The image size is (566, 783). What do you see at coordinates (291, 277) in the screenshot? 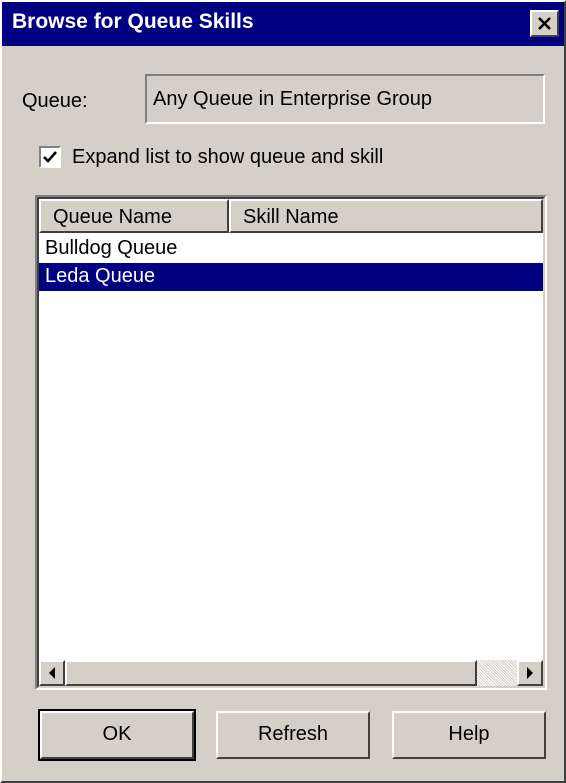
I see `list-row-leda-queue: Leda Queue` at bounding box center [291, 277].